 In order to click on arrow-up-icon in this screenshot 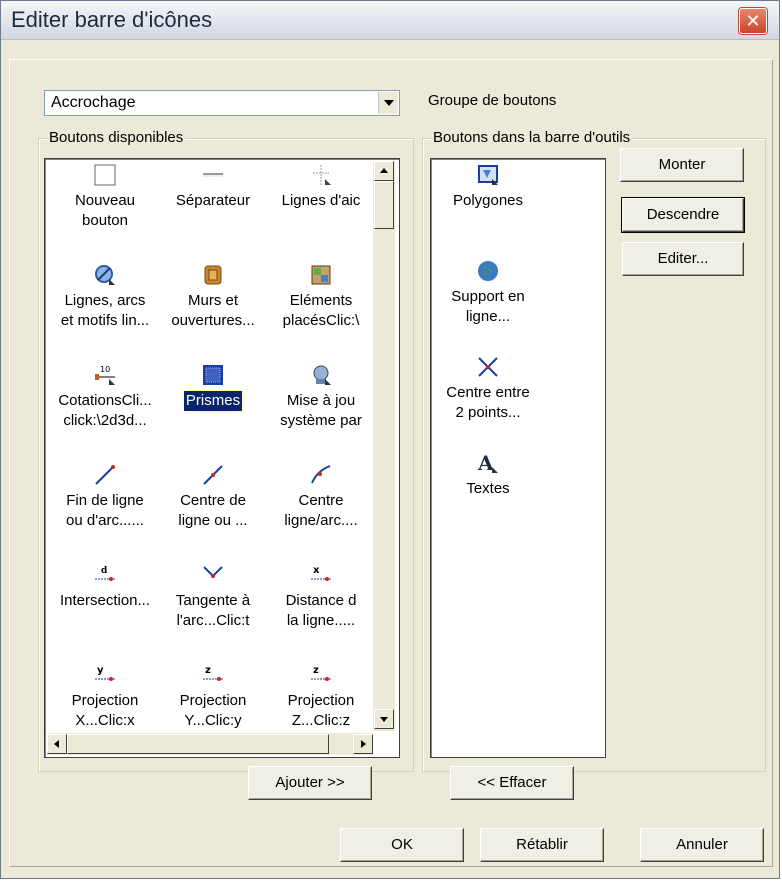, I will do `click(384, 170)`.